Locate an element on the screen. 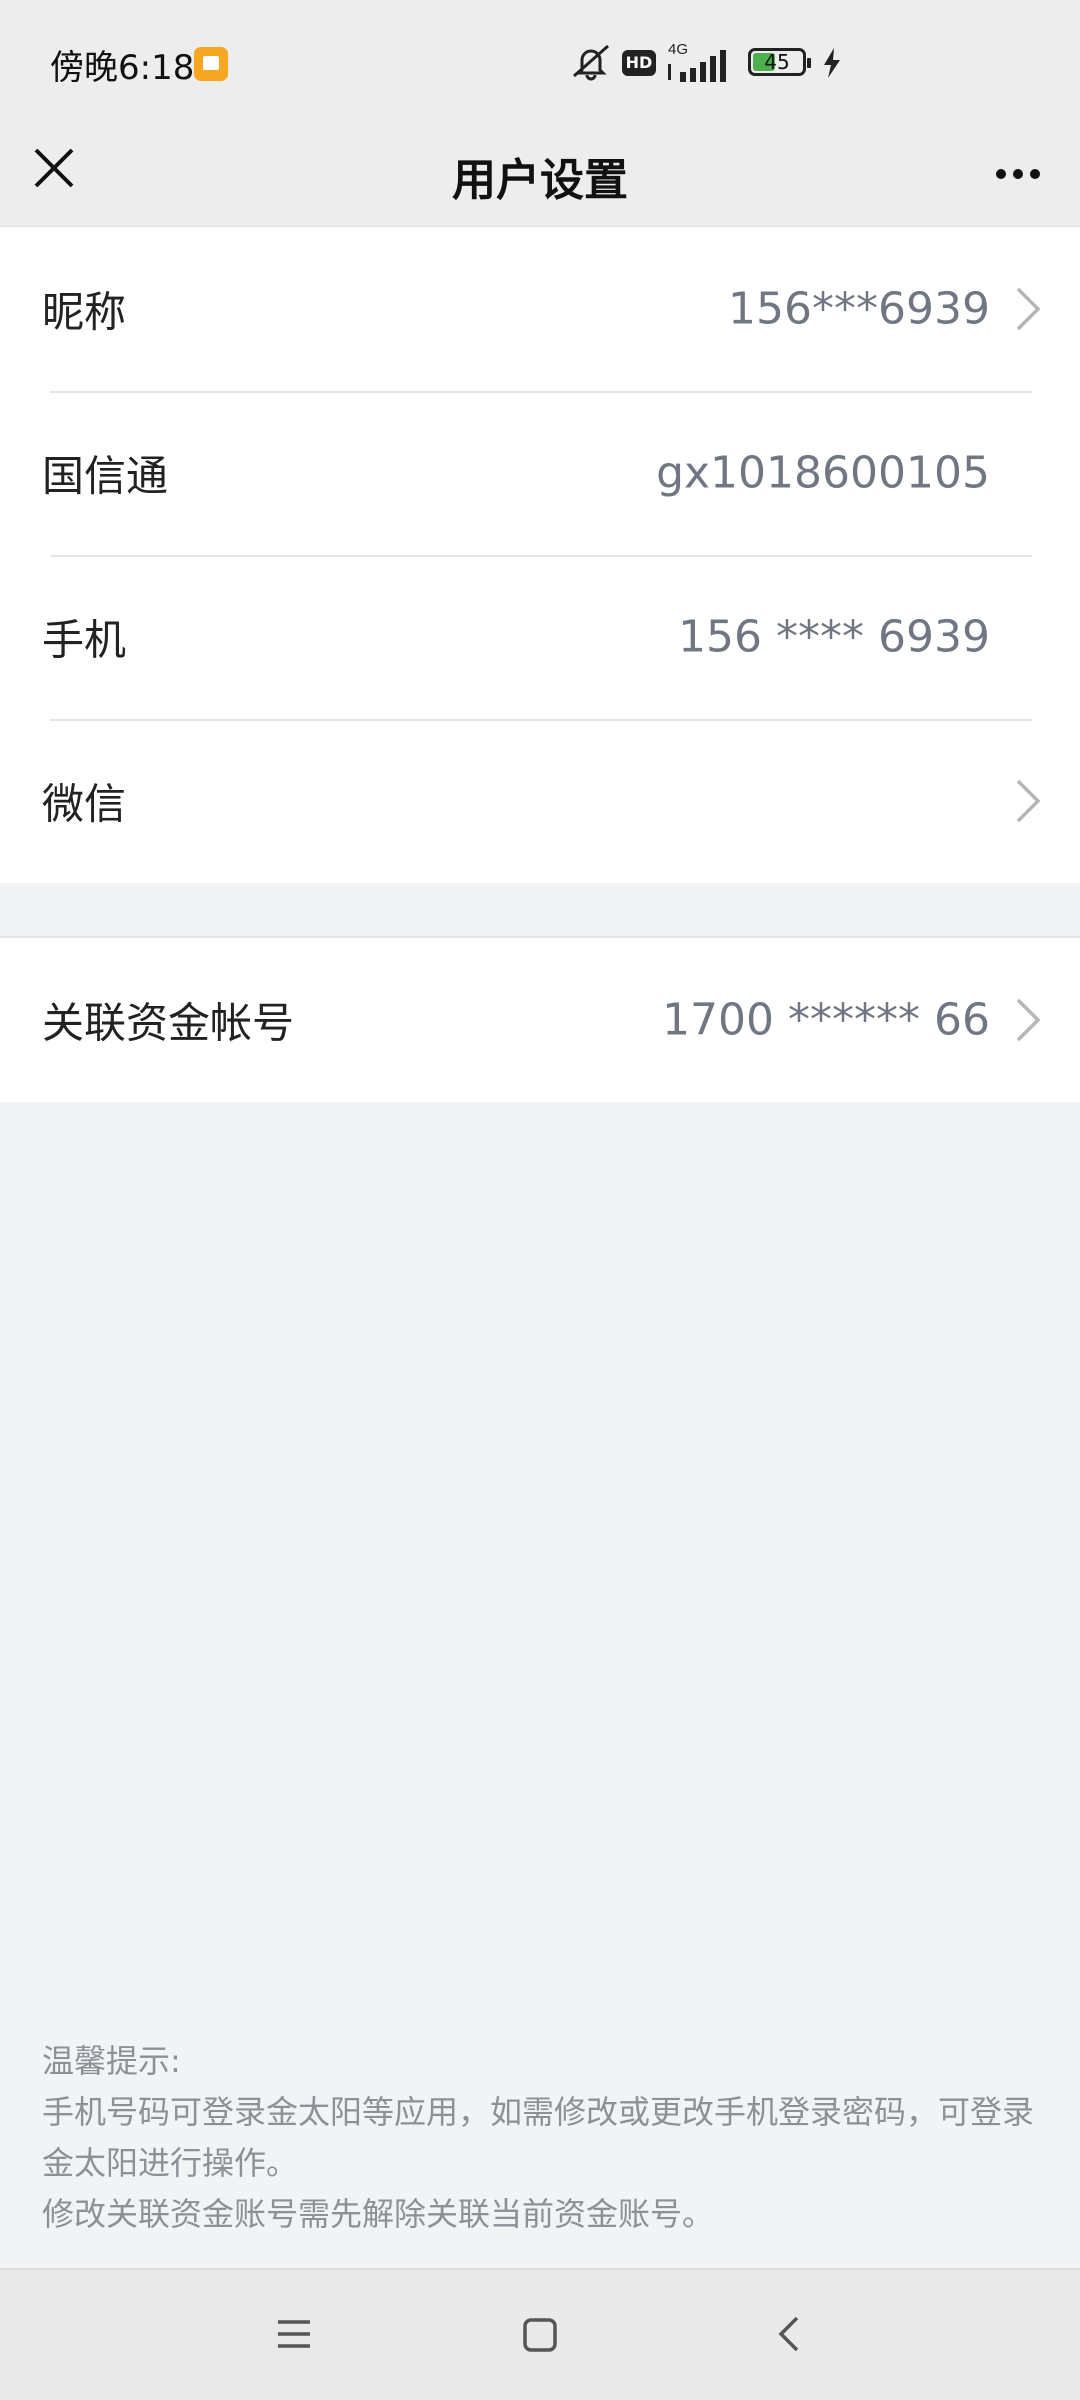 Image resolution: width=1080 pixels, height=2400 pixels. account-list: 关联资金帐号 1700 ****** 66 is located at coordinates (540, 1019).